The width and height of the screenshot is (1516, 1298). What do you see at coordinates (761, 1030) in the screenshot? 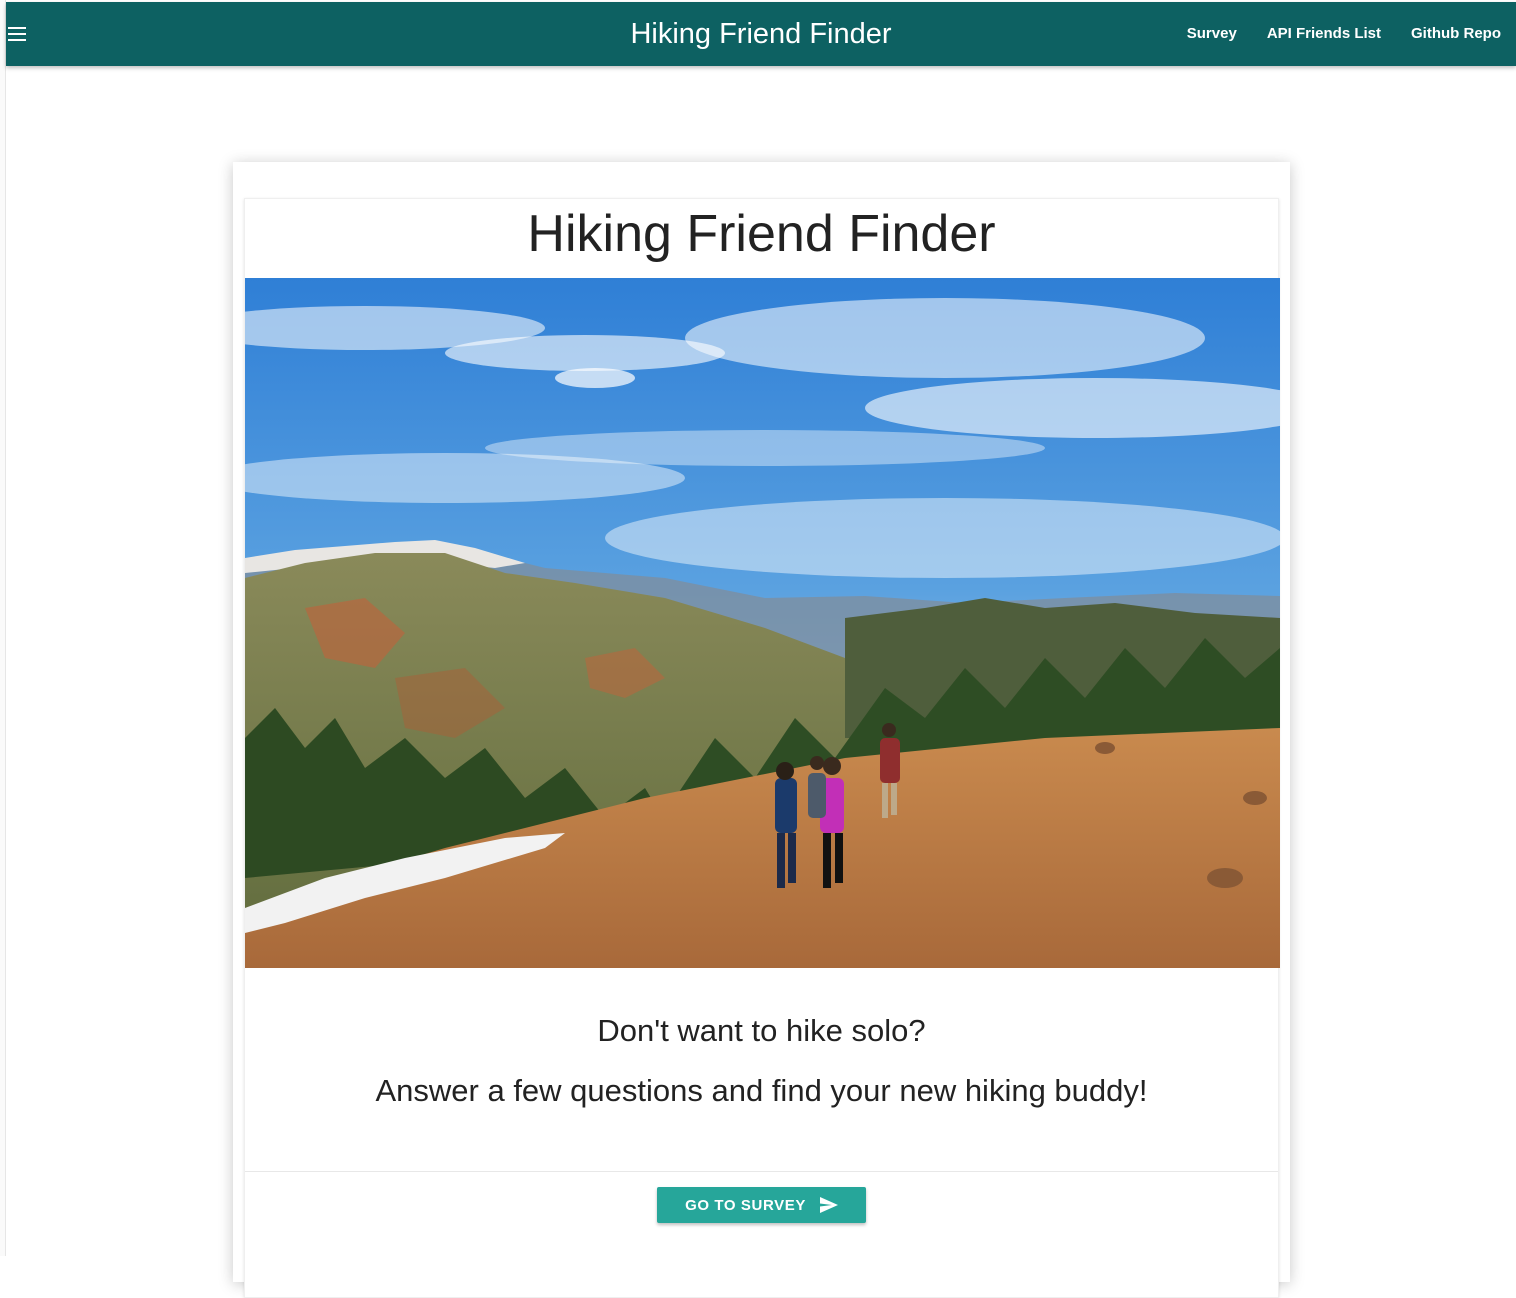
I see `tagline-question: Don't want to hike solo?` at bounding box center [761, 1030].